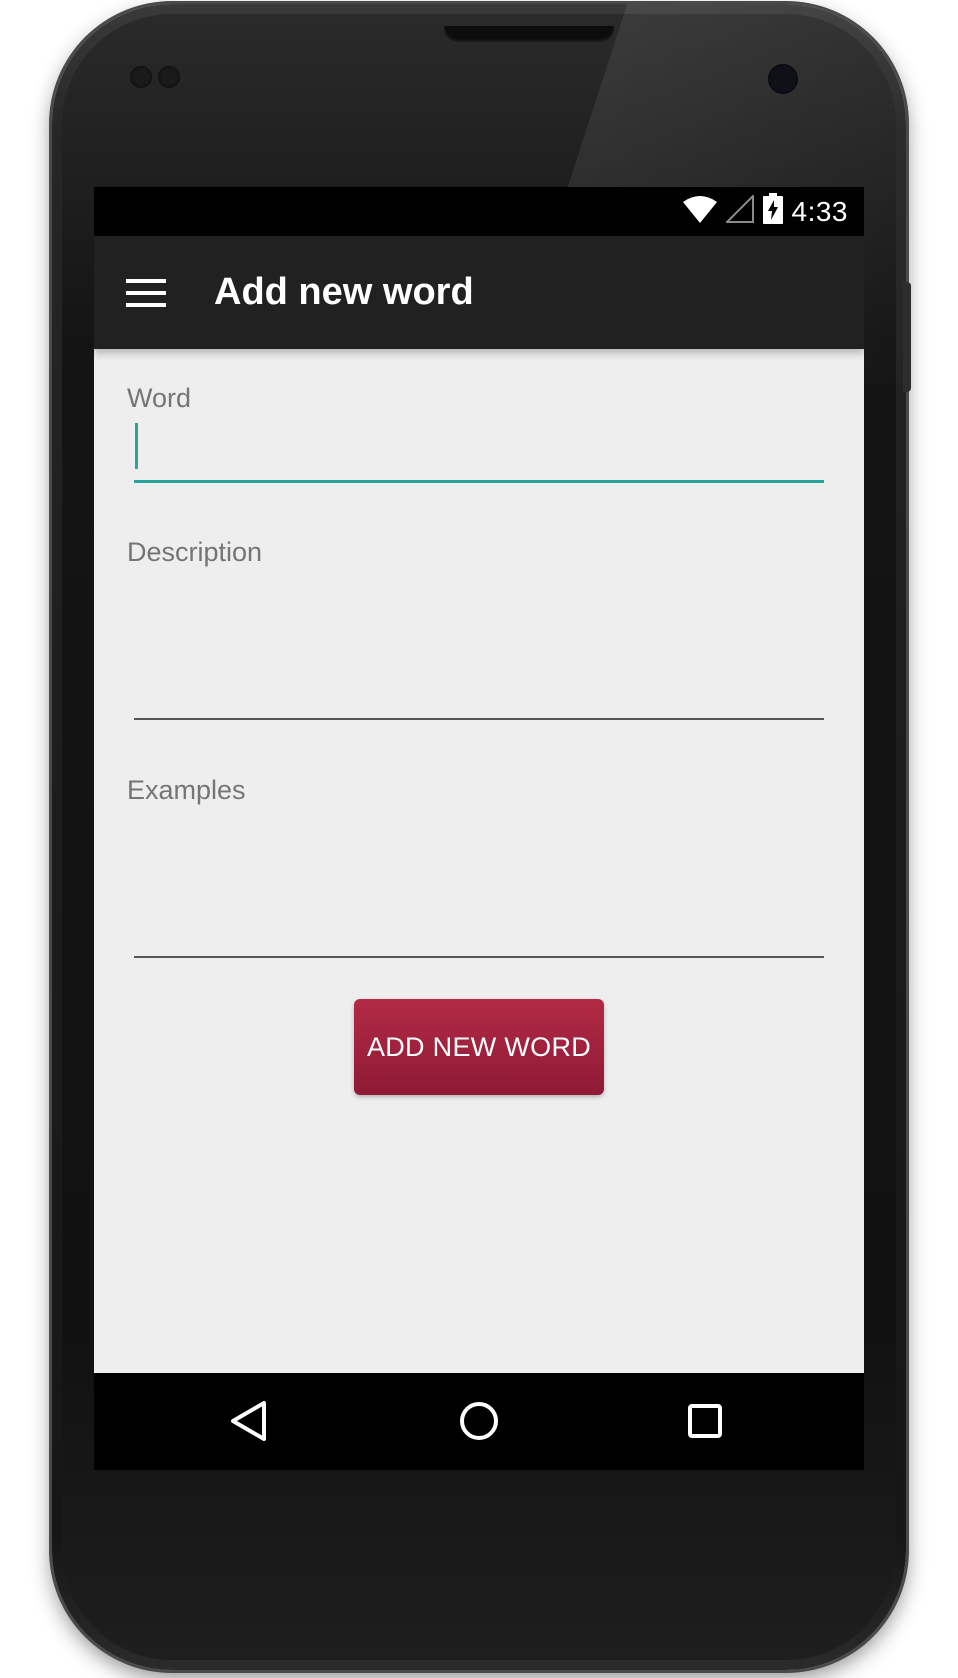 The height and width of the screenshot is (1678, 958). What do you see at coordinates (195, 552) in the screenshot?
I see `description-label: Description` at bounding box center [195, 552].